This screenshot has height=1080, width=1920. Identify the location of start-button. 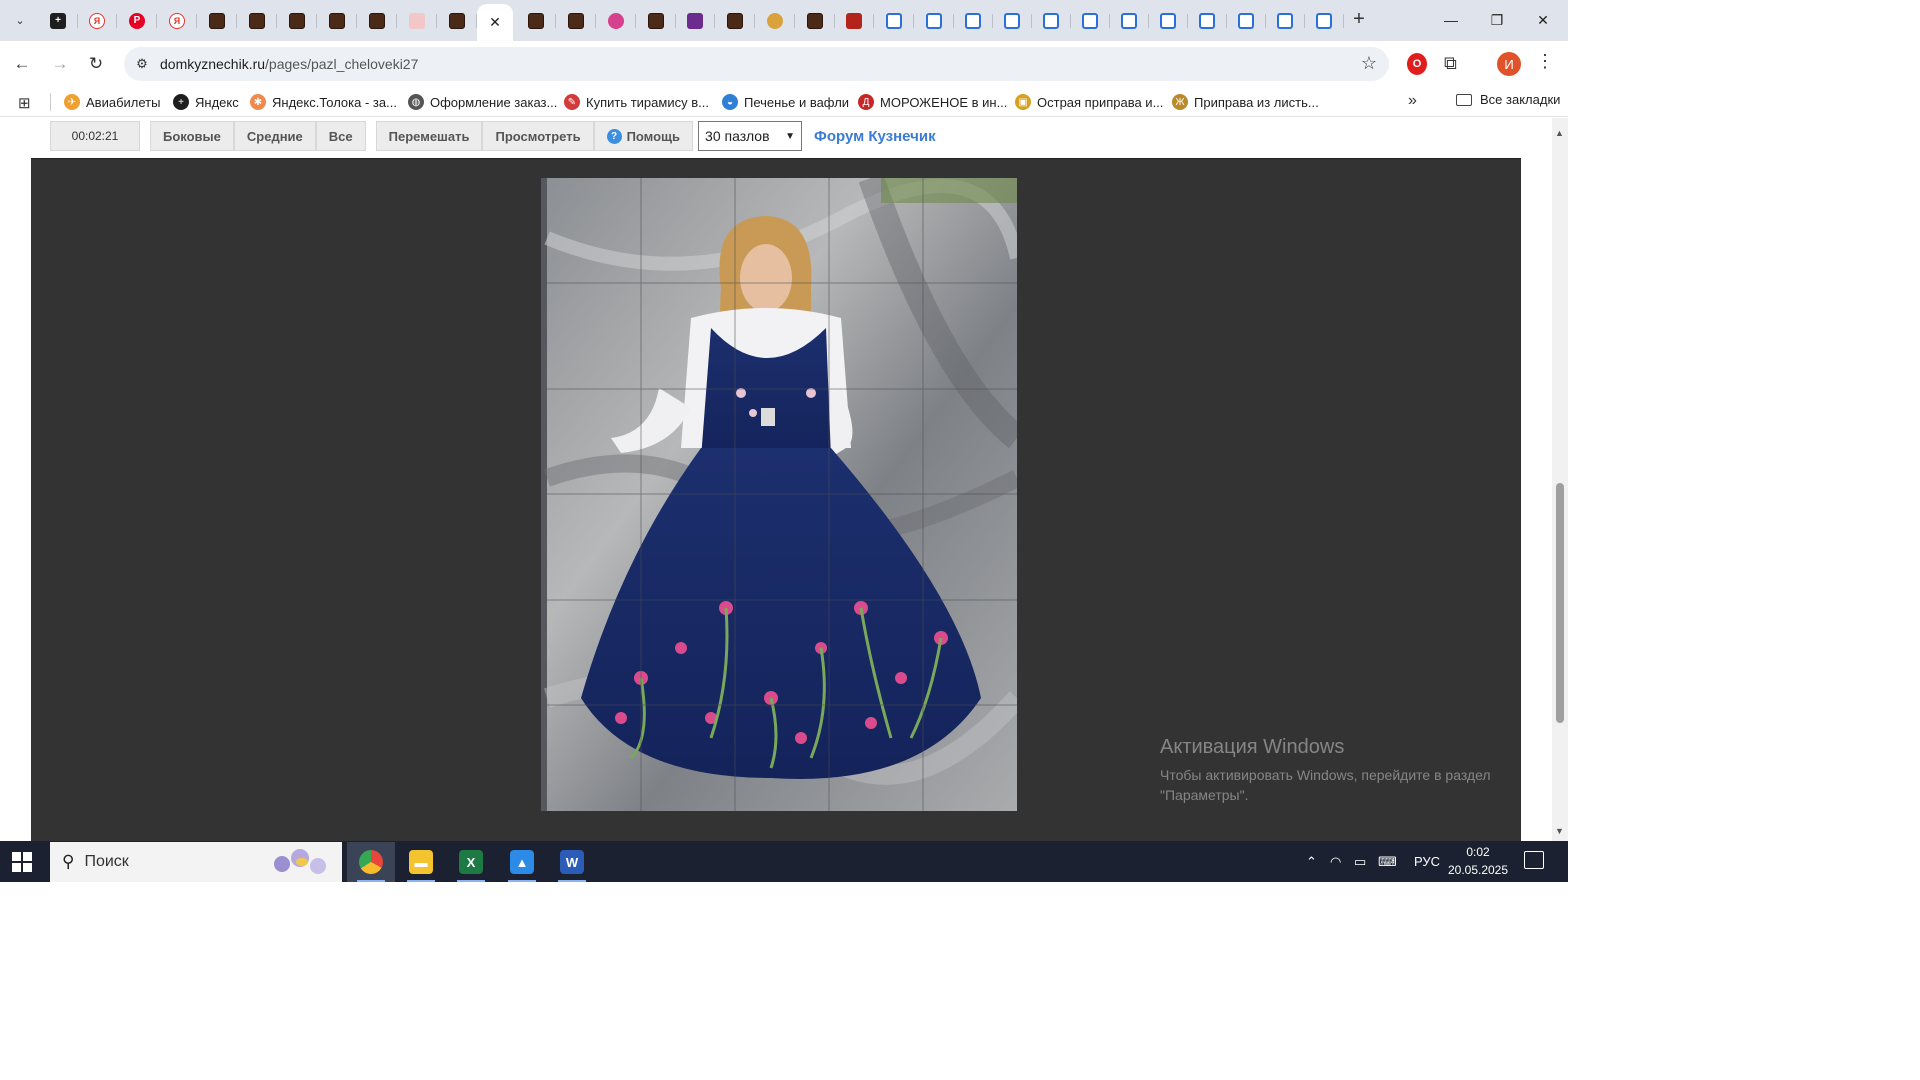
(22, 862).